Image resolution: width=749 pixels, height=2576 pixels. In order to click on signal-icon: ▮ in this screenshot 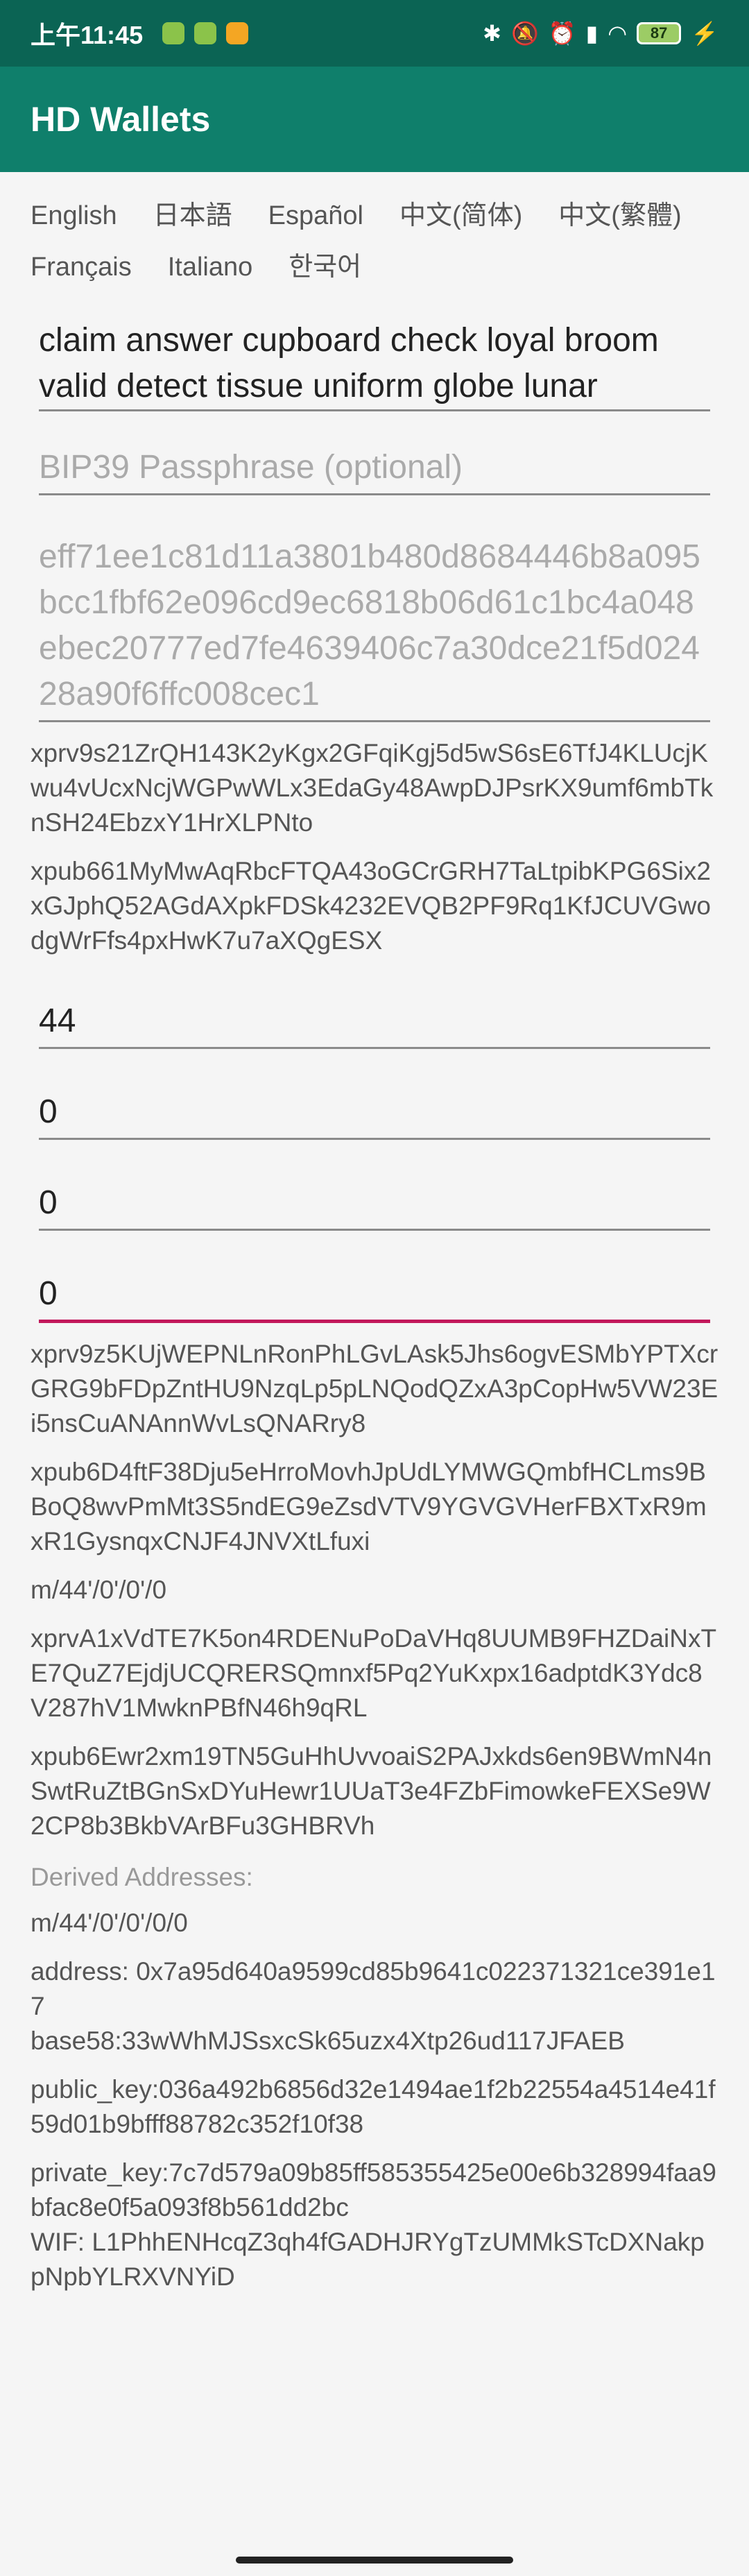, I will do `click(592, 33)`.